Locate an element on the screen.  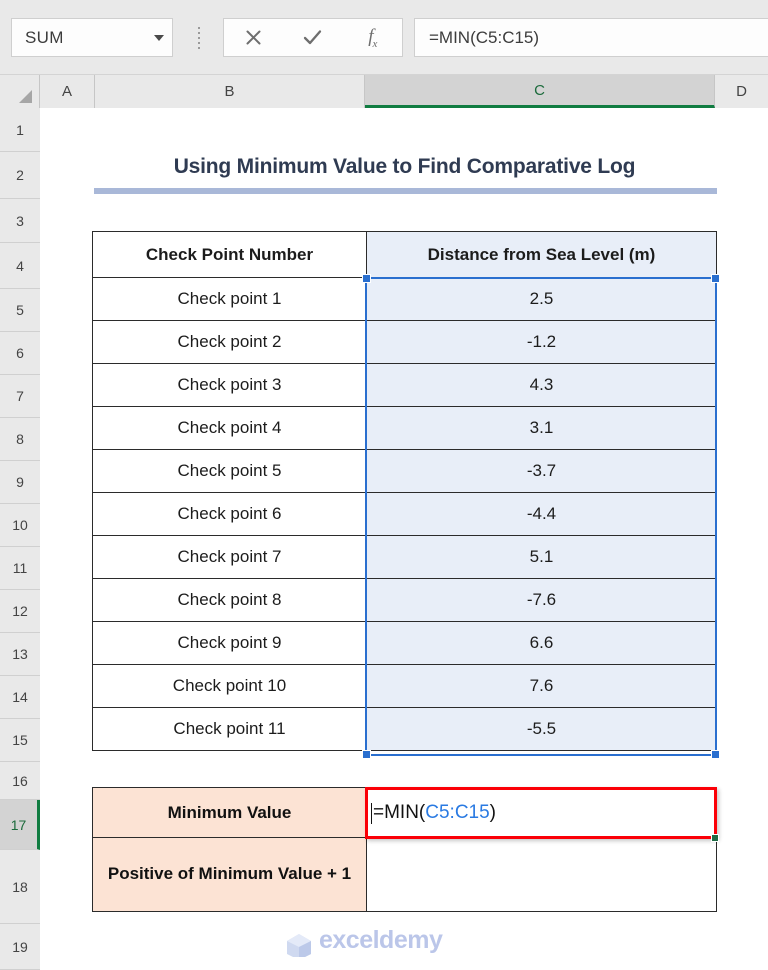
minimum-value-label: Minimum Value is located at coordinates (229, 812).